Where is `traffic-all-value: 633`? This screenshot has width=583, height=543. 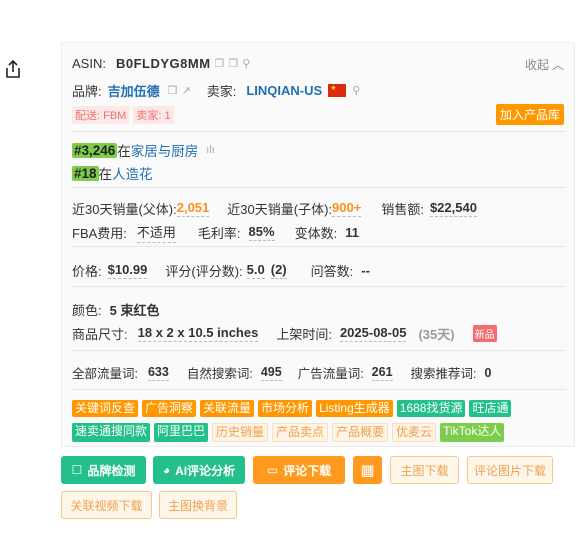
traffic-all-value: 633 is located at coordinates (158, 372).